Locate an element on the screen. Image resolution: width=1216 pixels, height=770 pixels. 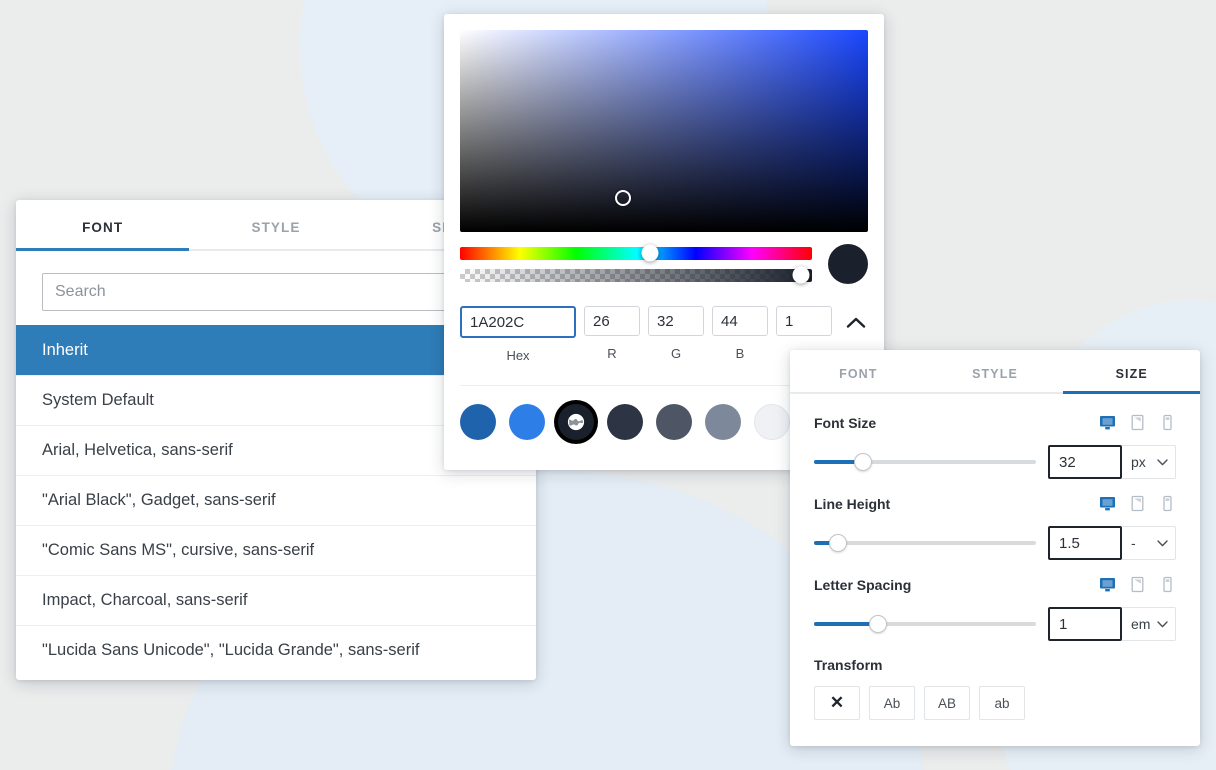
font-size-slider is located at coordinates (925, 462).